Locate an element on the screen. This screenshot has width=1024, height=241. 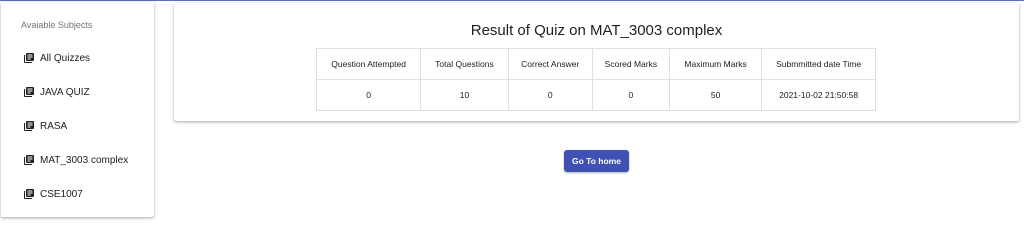
go-to-home-button: Go To home is located at coordinates (596, 161).